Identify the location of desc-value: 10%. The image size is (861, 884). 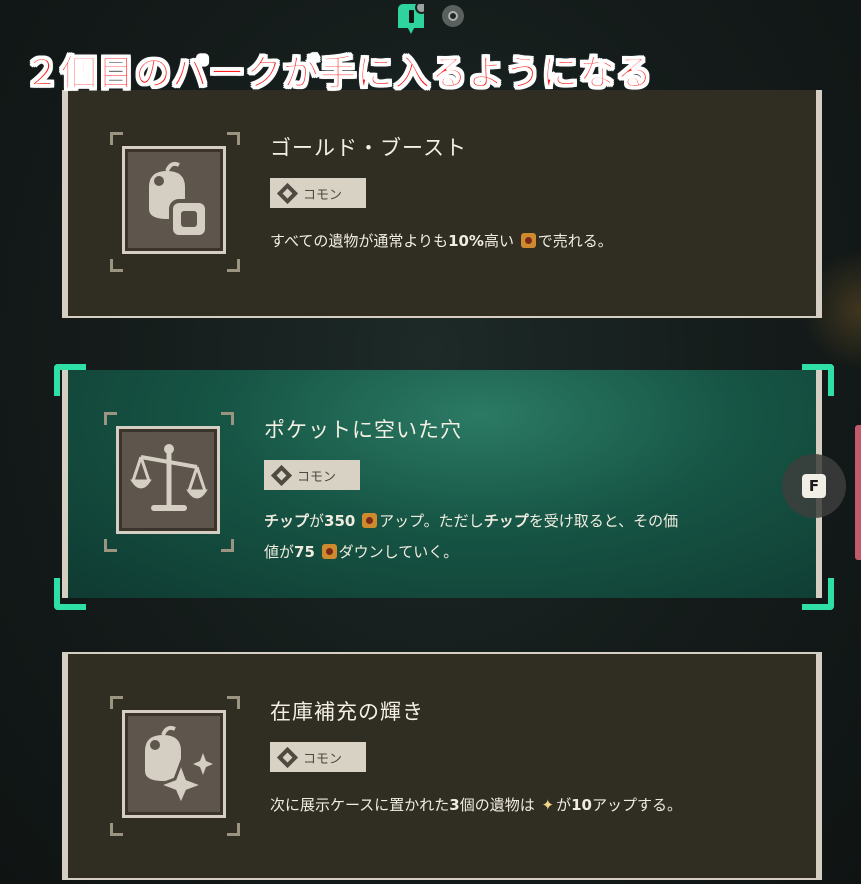
(466, 241).